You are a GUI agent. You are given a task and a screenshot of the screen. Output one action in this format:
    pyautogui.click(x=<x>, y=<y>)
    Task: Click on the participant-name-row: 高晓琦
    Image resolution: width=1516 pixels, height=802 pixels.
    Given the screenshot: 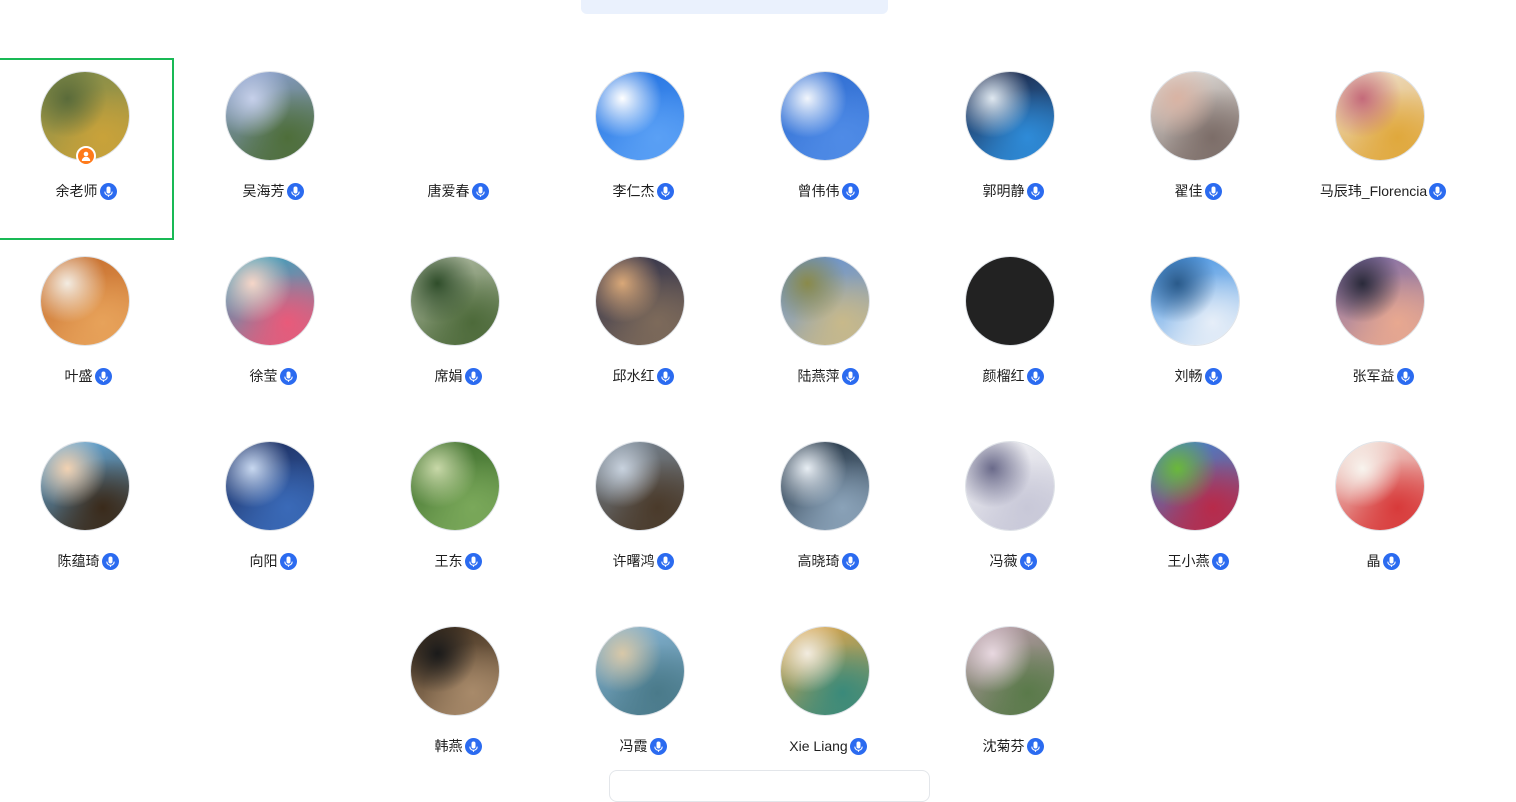 What is the action you would take?
    pyautogui.click(x=828, y=561)
    